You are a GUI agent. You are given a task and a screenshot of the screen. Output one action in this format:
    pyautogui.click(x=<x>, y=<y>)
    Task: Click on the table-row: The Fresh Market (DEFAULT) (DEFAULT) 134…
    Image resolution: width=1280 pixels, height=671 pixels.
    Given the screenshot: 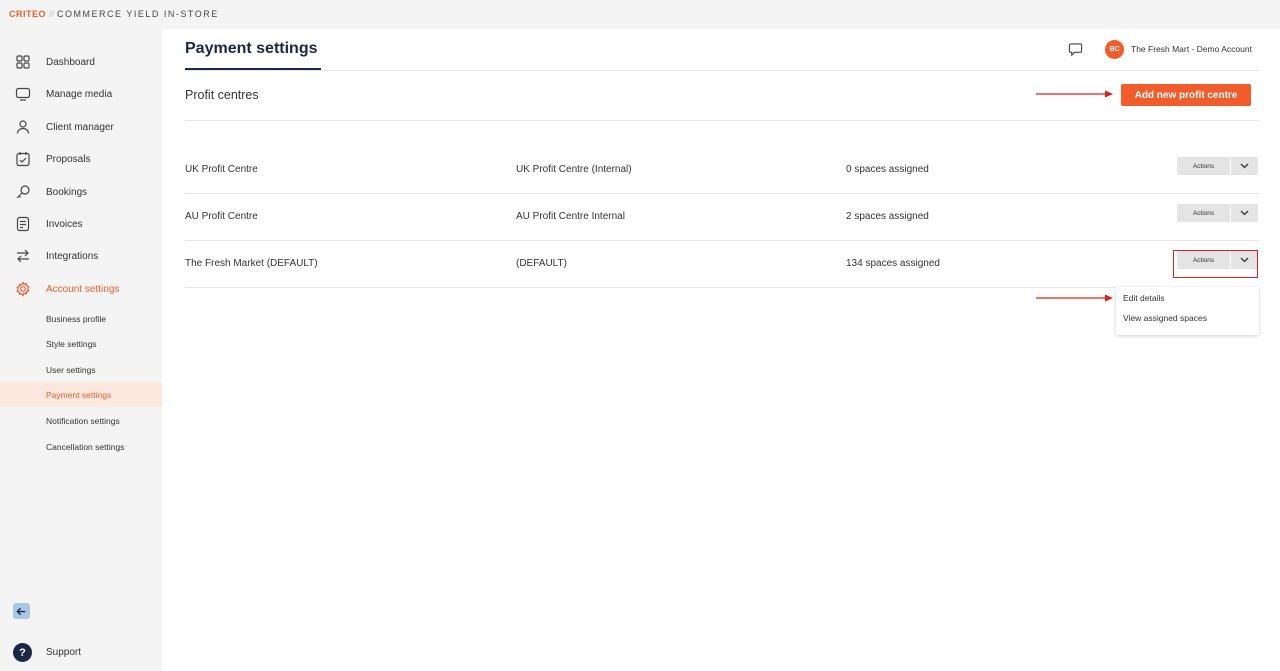 What is the action you would take?
    pyautogui.click(x=722, y=264)
    